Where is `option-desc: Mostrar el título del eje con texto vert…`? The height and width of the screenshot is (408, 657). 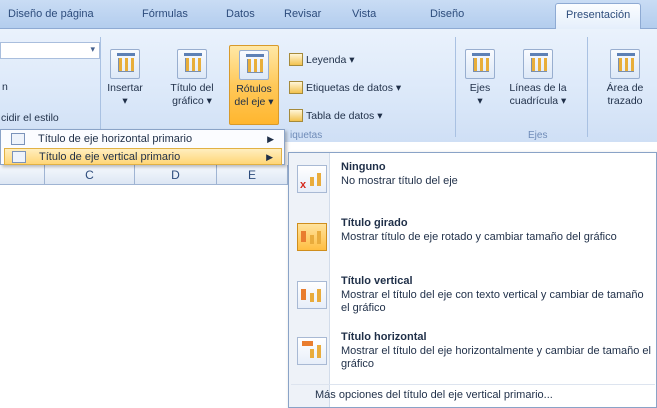 option-desc: Mostrar el título del eje con texto vert… is located at coordinates (492, 301).